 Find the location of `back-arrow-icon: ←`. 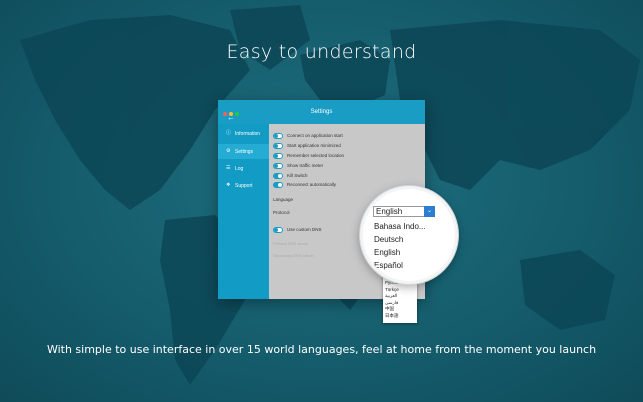

back-arrow-icon: ← is located at coordinates (231, 117).